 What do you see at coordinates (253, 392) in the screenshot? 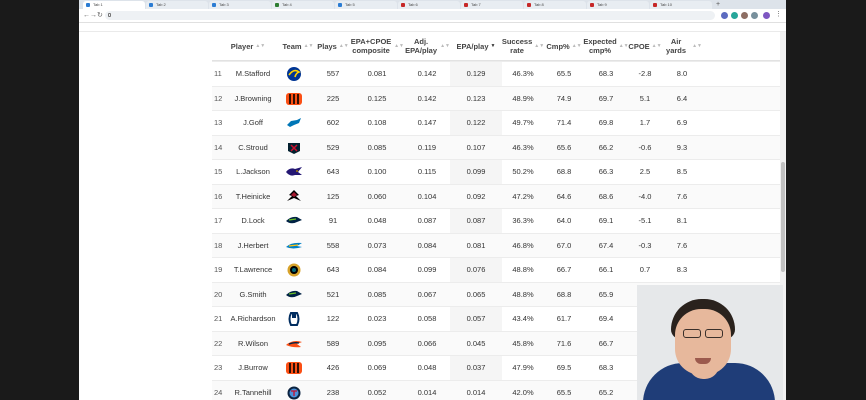
I see `cell-player: R.Tannehill` at bounding box center [253, 392].